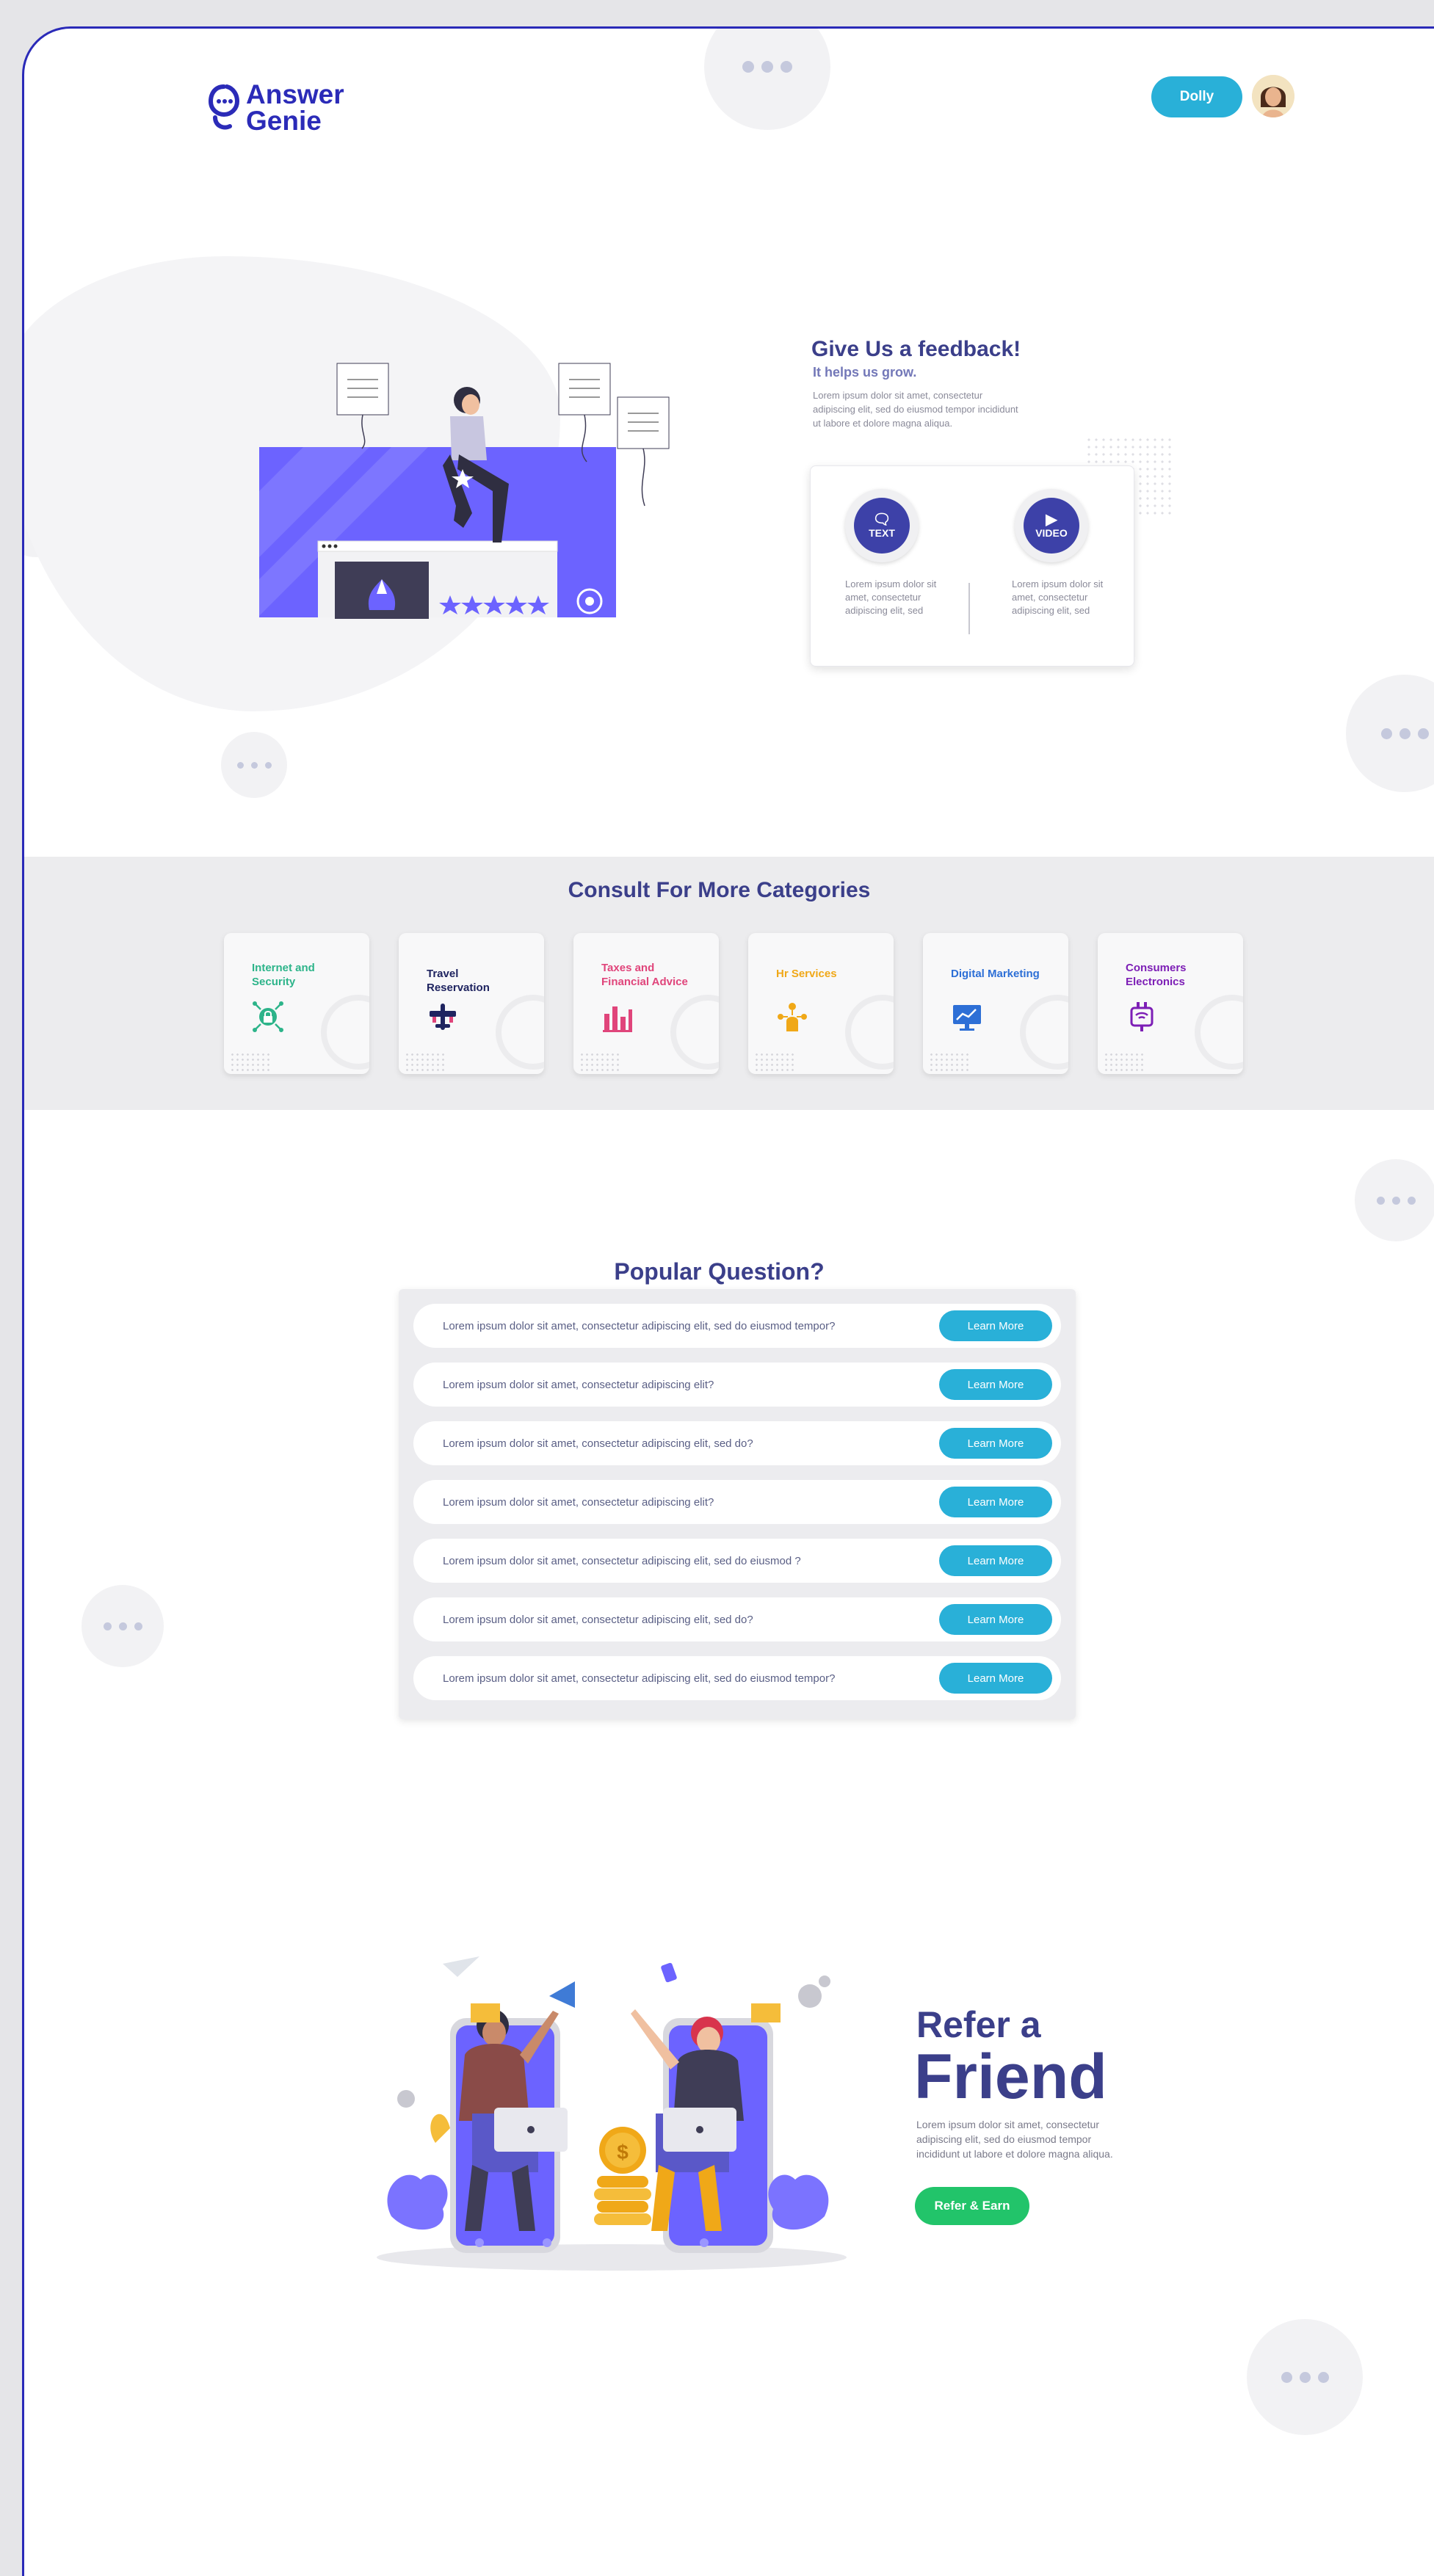 This screenshot has width=1434, height=2576. Describe the element at coordinates (644, 975) in the screenshot. I see `category-label: Taxes and Financial Advice` at that location.